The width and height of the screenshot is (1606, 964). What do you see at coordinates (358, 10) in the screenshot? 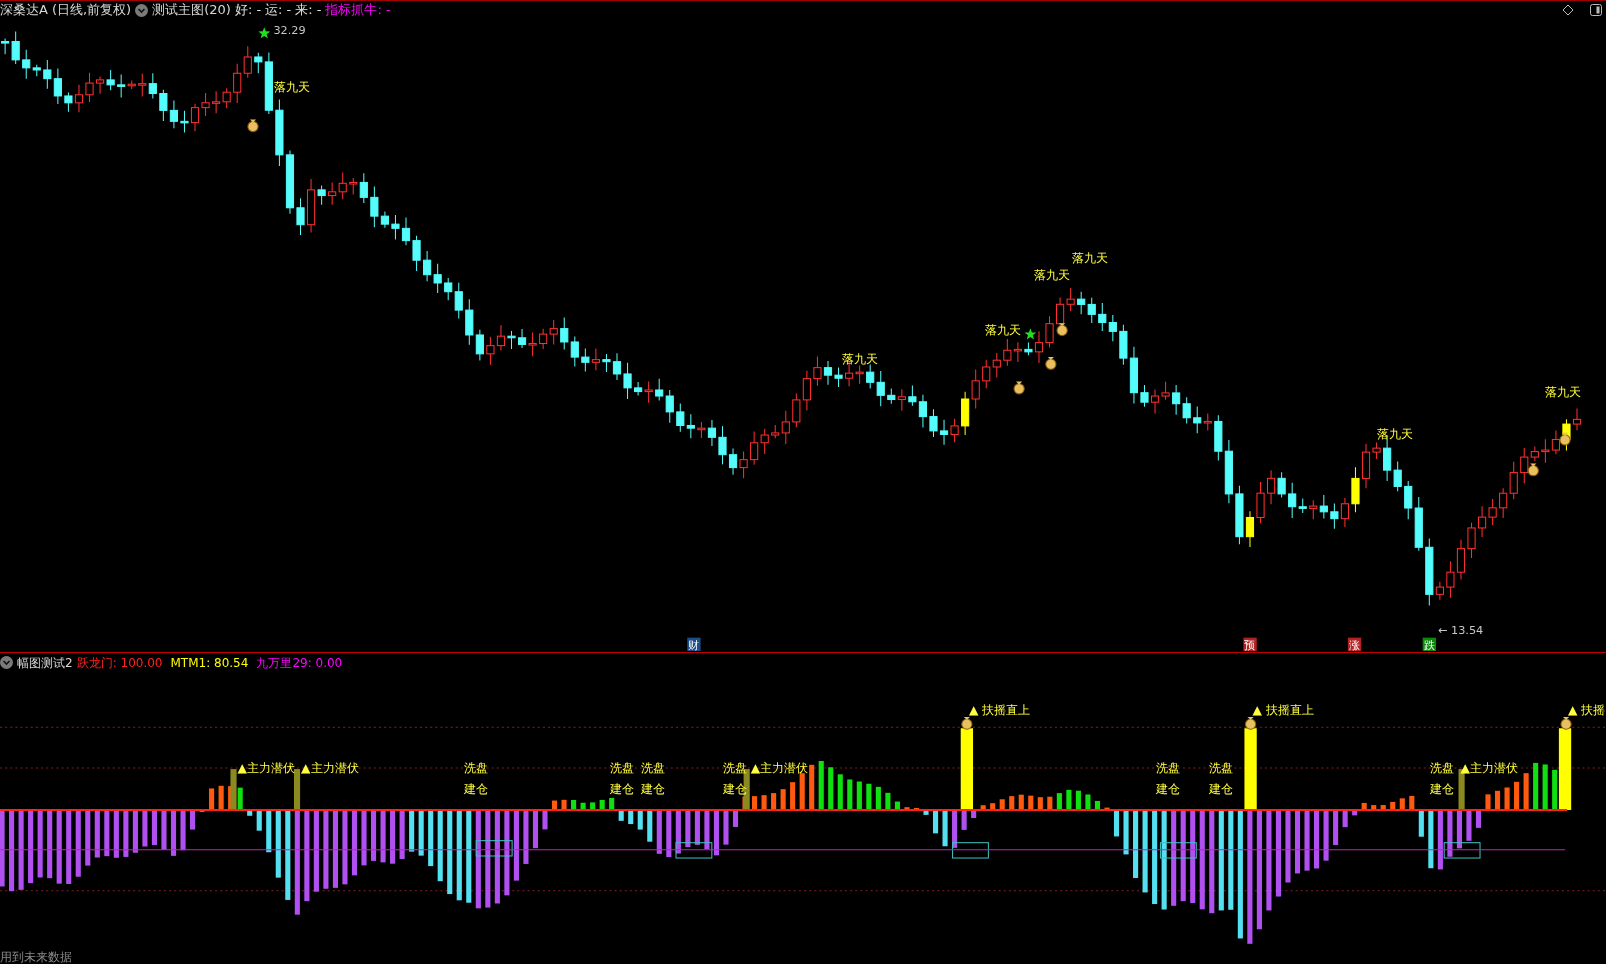
I see `indicator-value: 指标抓牛: -` at bounding box center [358, 10].